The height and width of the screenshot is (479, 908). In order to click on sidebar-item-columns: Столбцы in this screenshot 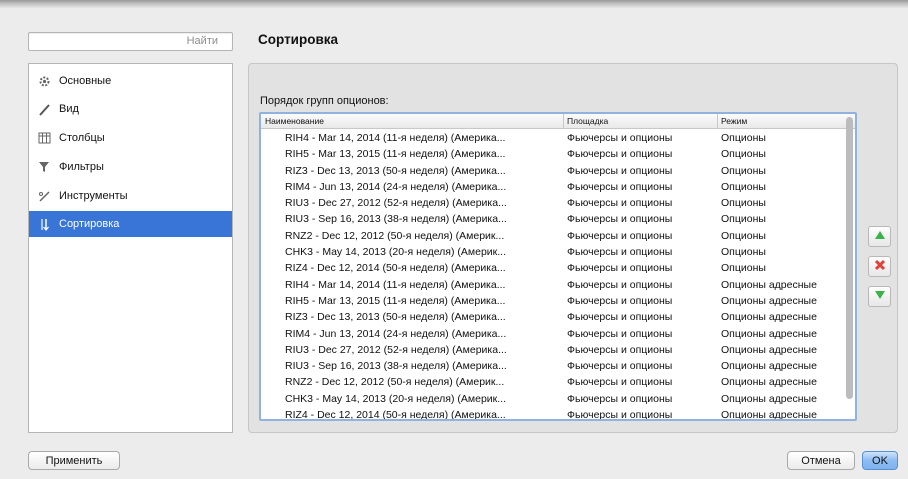, I will do `click(130, 138)`.